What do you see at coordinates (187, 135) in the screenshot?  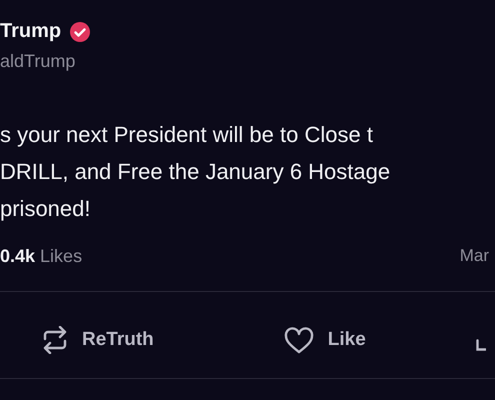 I see `post-text-line: s your next President will be to Close t` at bounding box center [187, 135].